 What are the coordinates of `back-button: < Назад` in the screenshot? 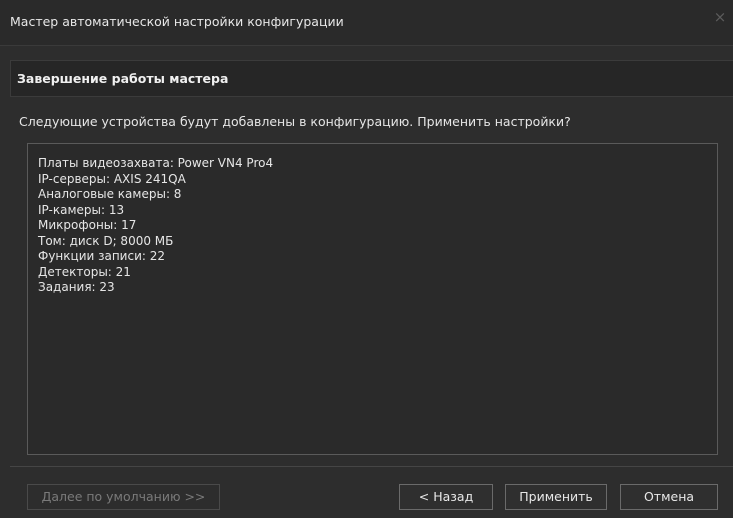 It's located at (446, 497).